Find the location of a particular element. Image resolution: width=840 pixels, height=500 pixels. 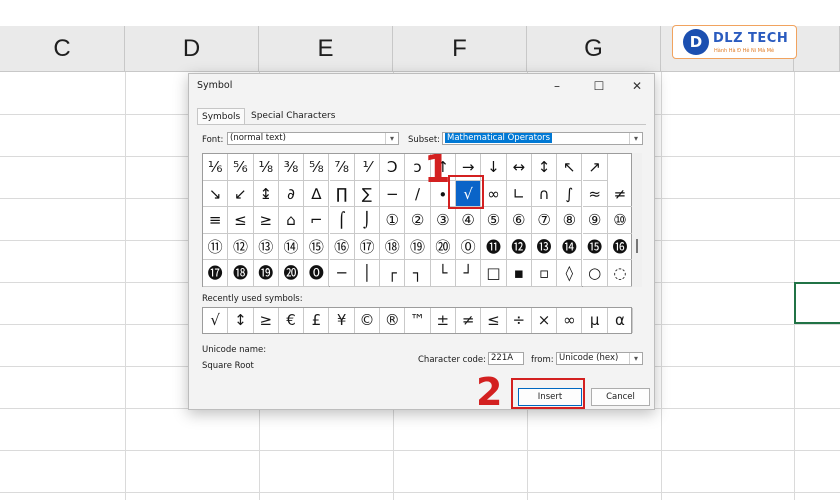

symbol-cell: ⅞ is located at coordinates (342, 167).